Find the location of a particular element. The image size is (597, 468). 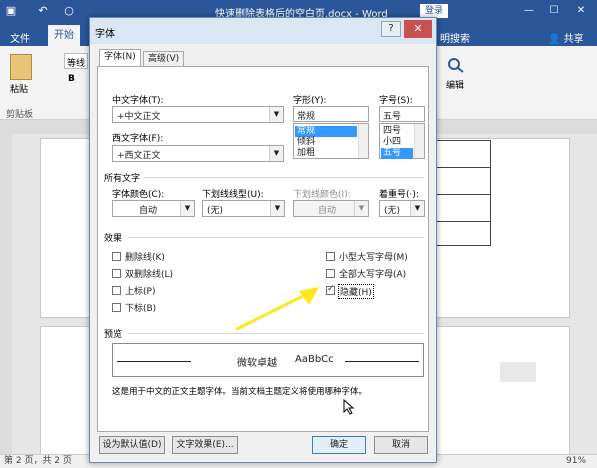

western-font-value: +西文正文 is located at coordinates (139, 156).